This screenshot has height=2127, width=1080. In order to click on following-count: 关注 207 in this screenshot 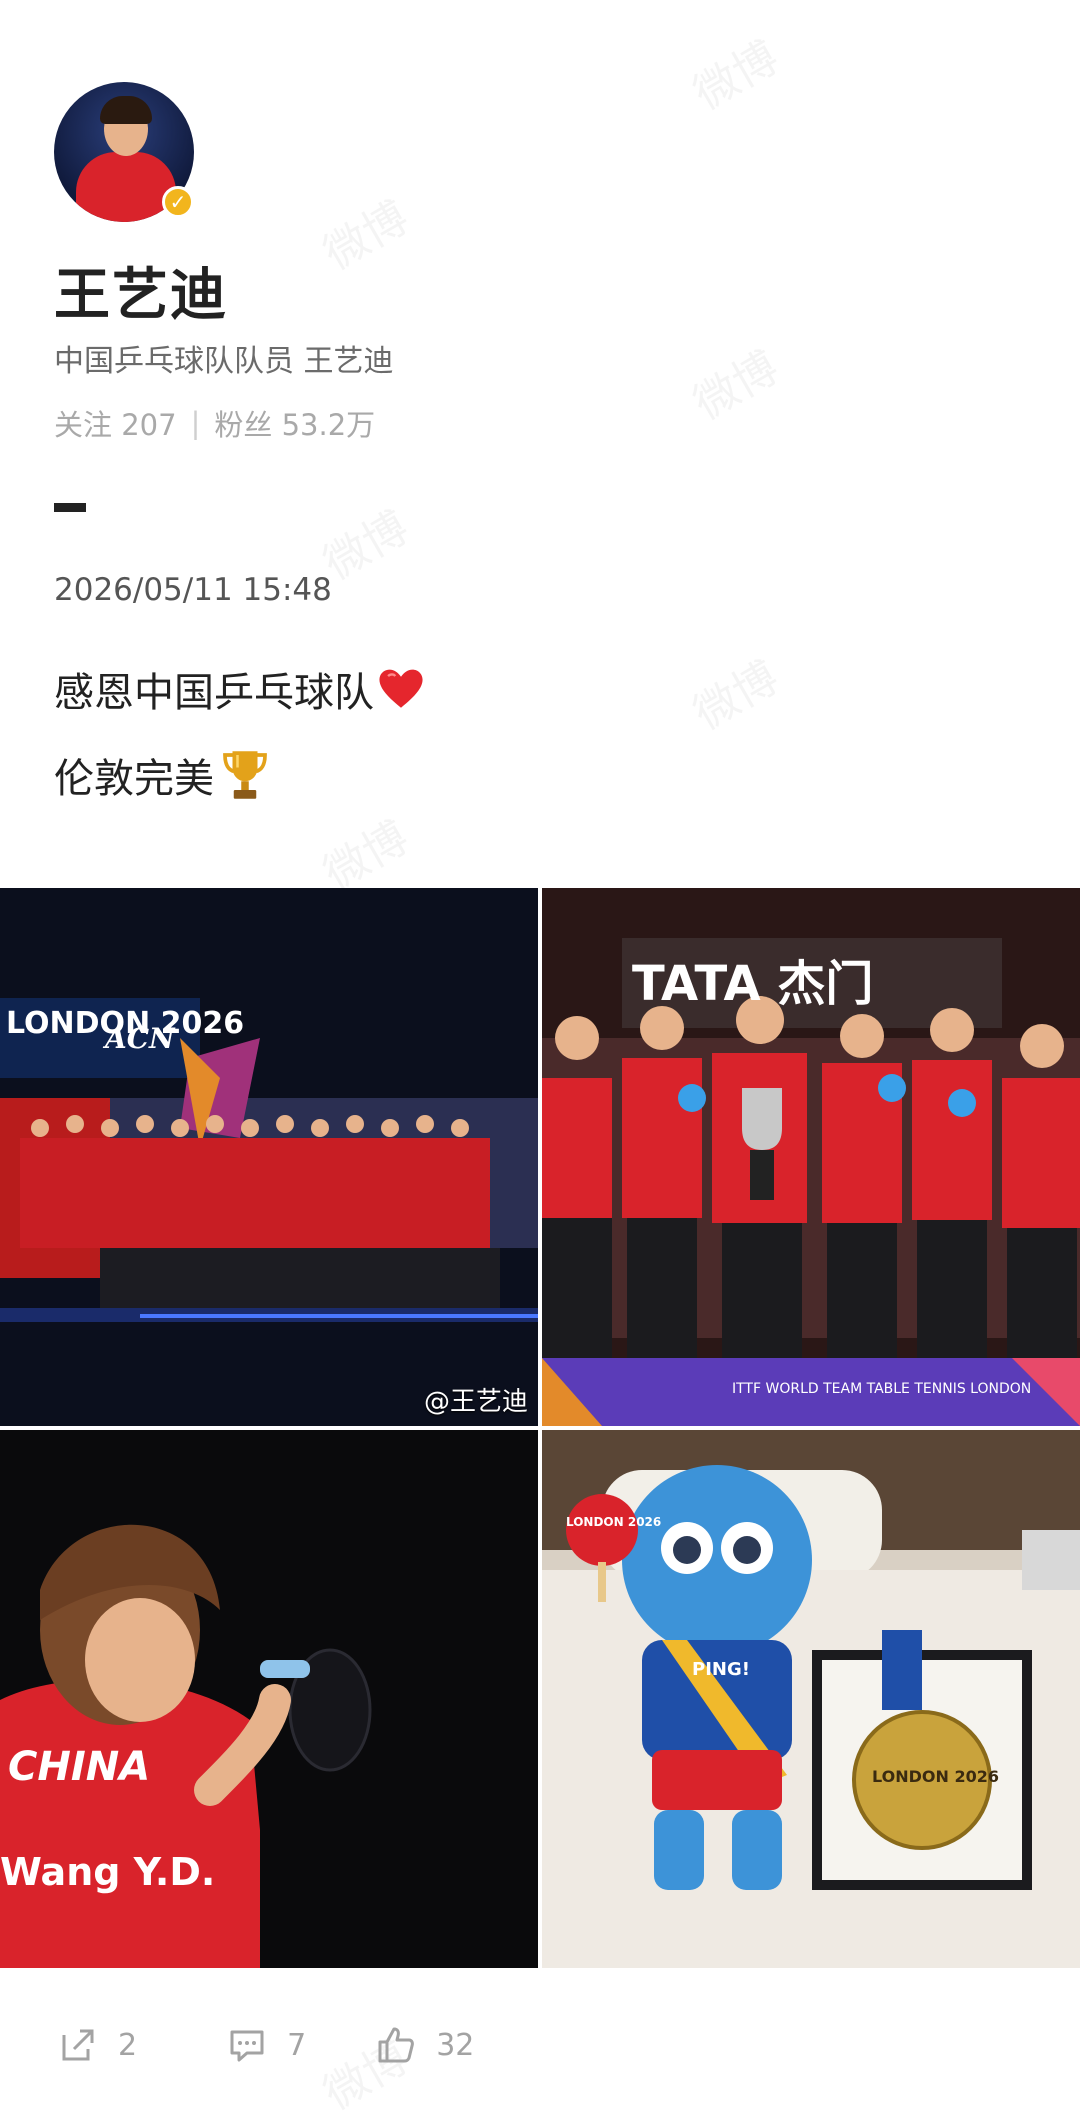, I will do `click(115, 423)`.